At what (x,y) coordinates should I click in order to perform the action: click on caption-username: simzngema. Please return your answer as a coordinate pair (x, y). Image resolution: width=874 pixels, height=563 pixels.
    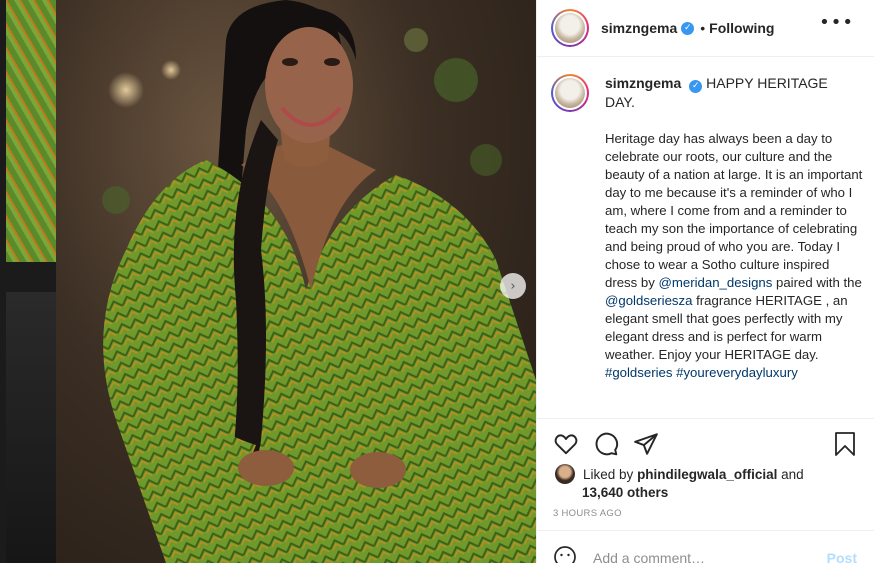
    Looking at the image, I should click on (643, 83).